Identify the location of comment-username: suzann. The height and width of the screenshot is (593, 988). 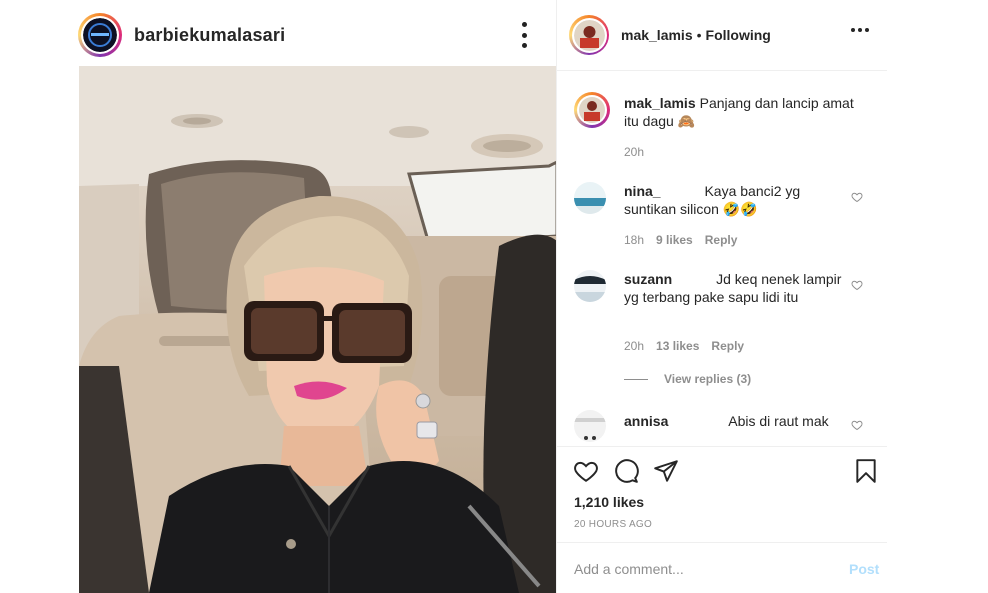
(648, 279).